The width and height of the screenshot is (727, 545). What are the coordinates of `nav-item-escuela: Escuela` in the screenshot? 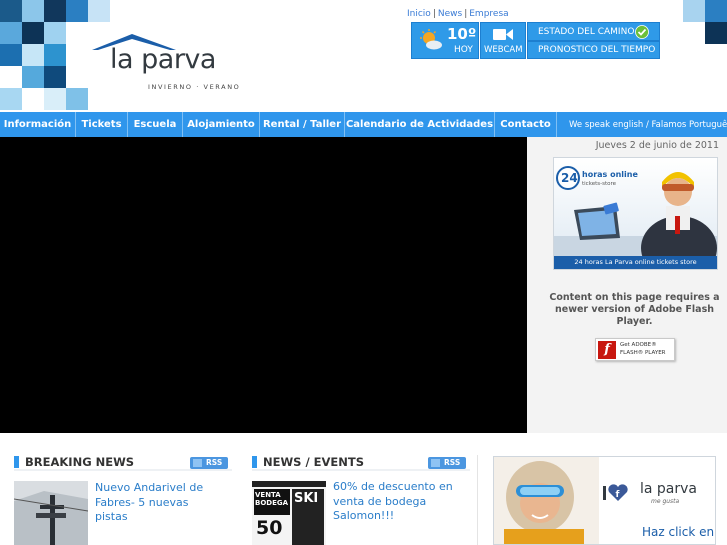 It's located at (155, 124).